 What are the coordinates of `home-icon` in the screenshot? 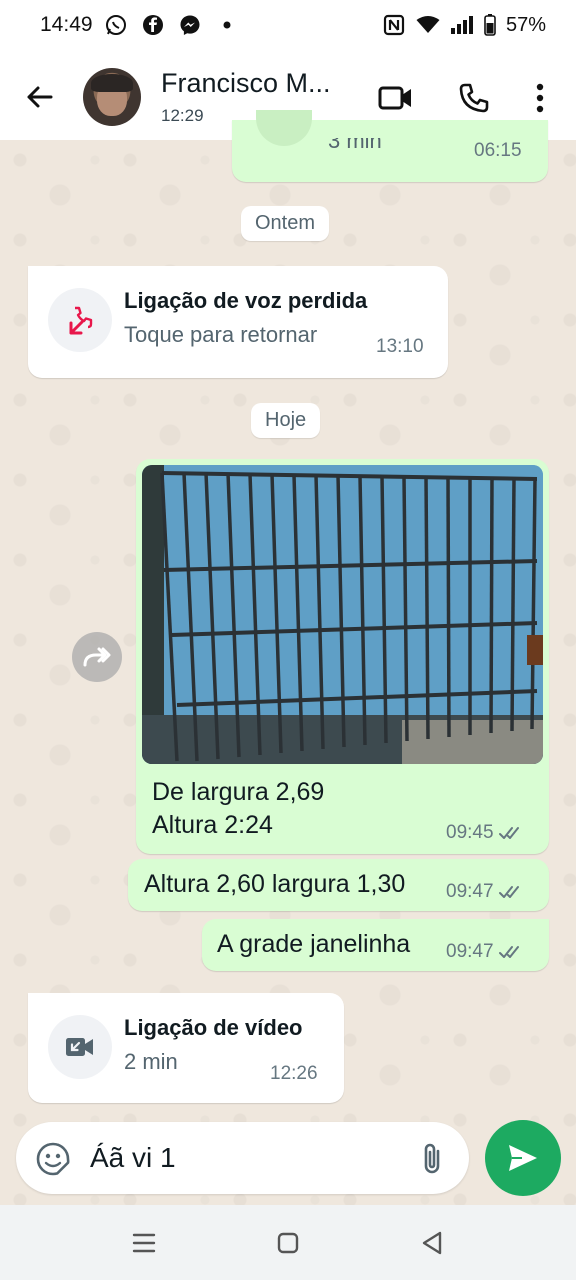 It's located at (288, 1243).